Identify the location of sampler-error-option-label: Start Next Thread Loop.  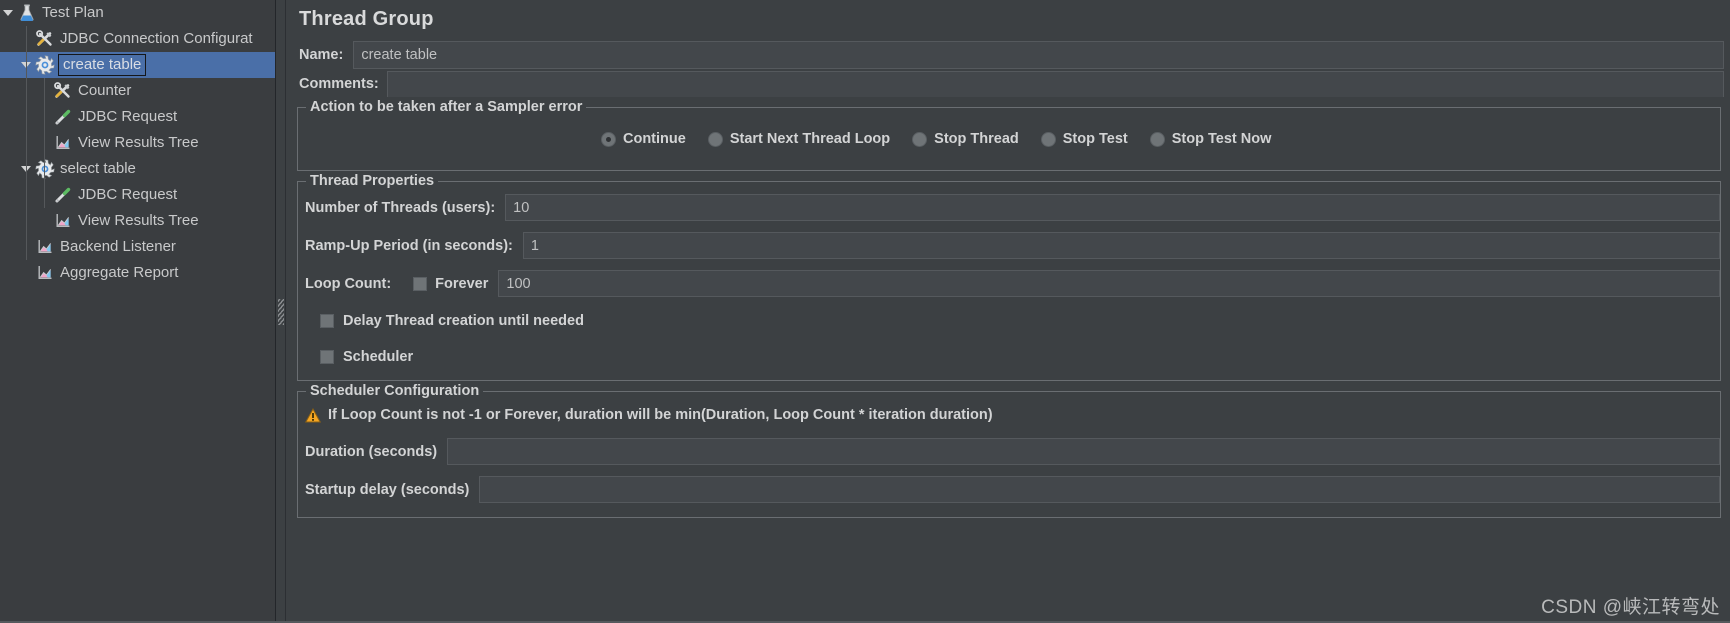
(810, 139).